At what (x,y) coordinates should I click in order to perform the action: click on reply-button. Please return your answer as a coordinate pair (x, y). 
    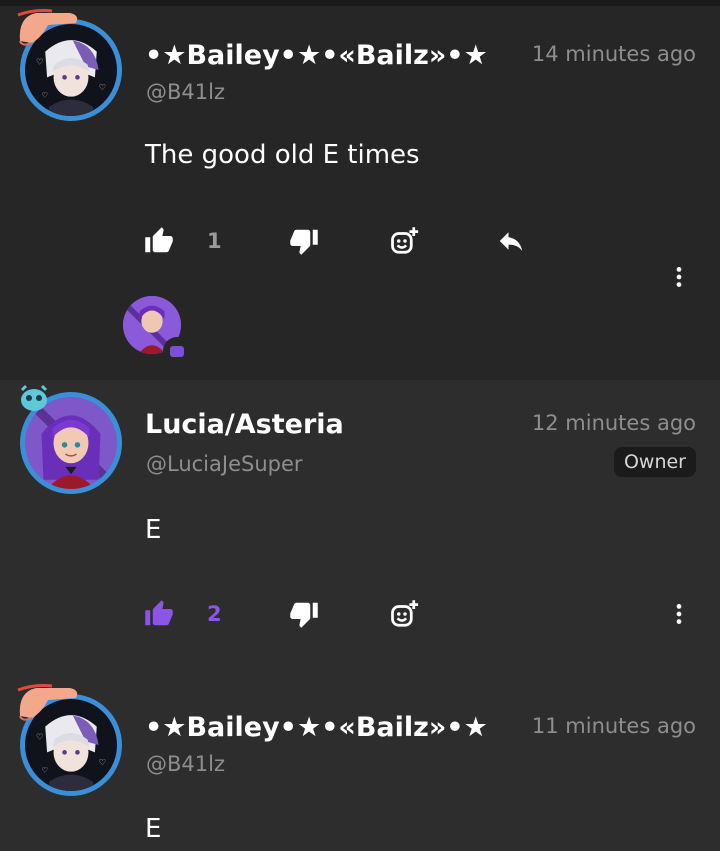
    Looking at the image, I should click on (511, 241).